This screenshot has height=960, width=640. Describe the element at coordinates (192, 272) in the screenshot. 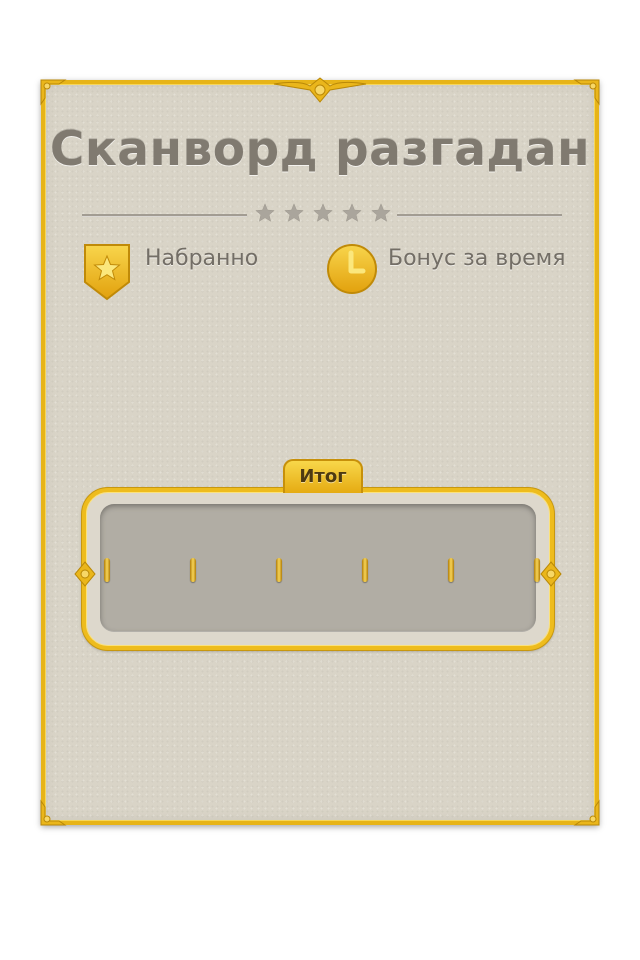

I see `score-stat: Набранно` at that location.